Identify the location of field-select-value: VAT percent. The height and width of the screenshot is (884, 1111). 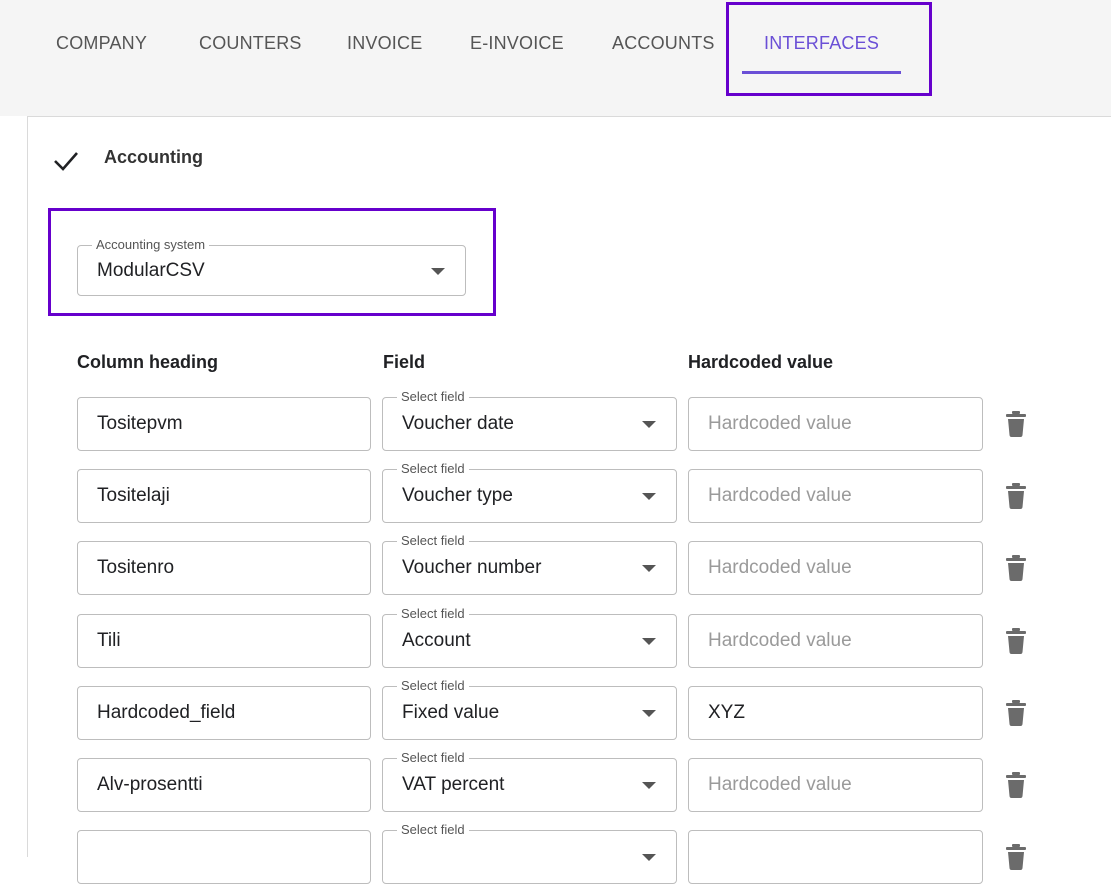
(453, 784).